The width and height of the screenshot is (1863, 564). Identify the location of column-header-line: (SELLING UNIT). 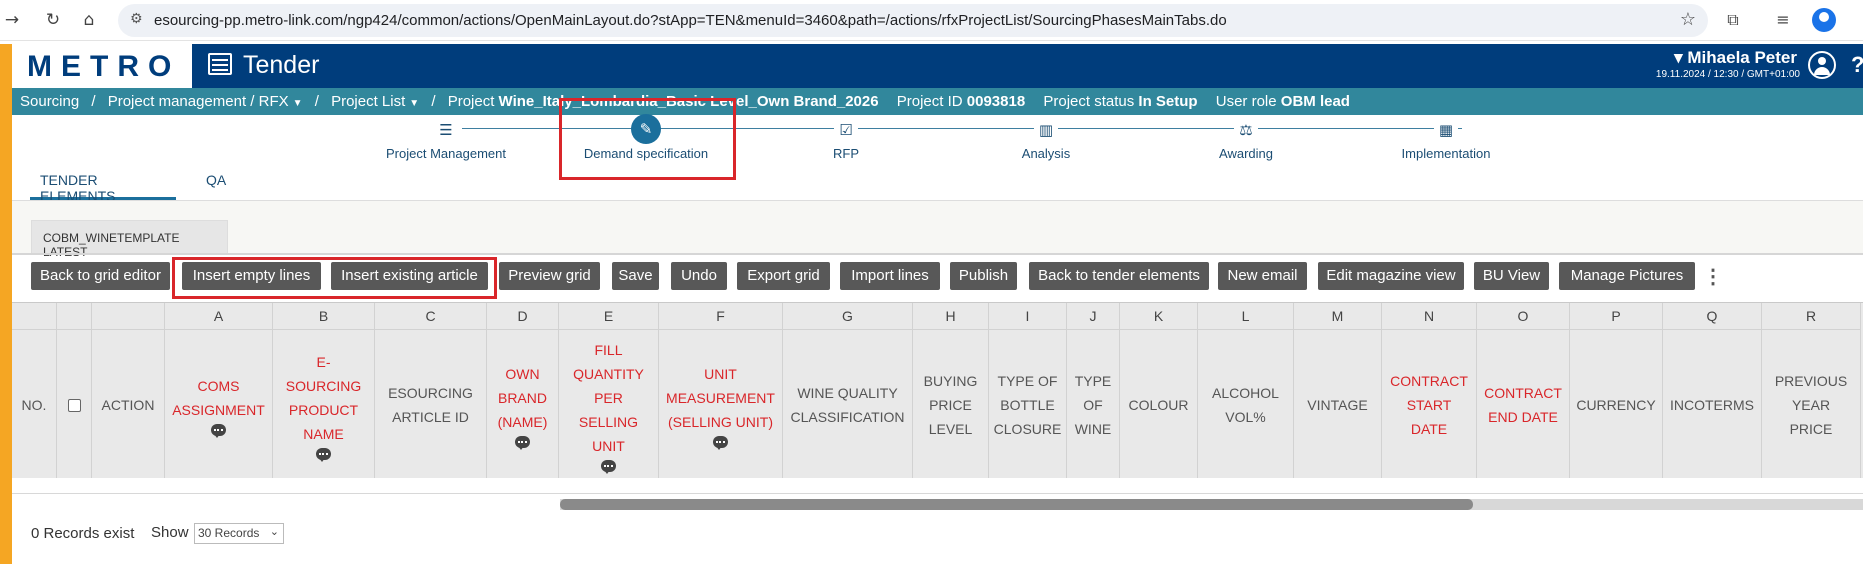
(720, 422).